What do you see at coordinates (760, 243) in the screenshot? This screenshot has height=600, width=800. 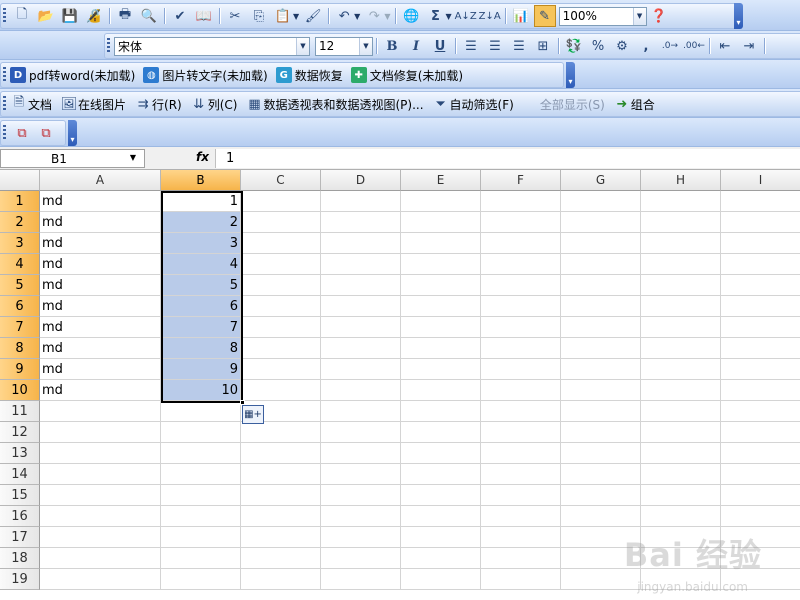 I see `cell-i3` at bounding box center [760, 243].